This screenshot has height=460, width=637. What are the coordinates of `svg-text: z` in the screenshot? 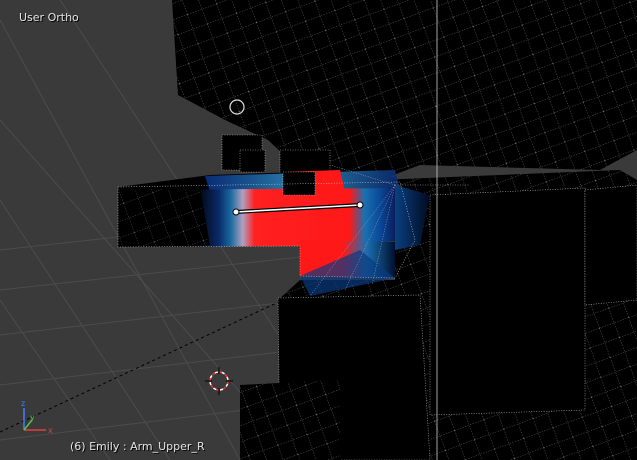 It's located at (23, 403).